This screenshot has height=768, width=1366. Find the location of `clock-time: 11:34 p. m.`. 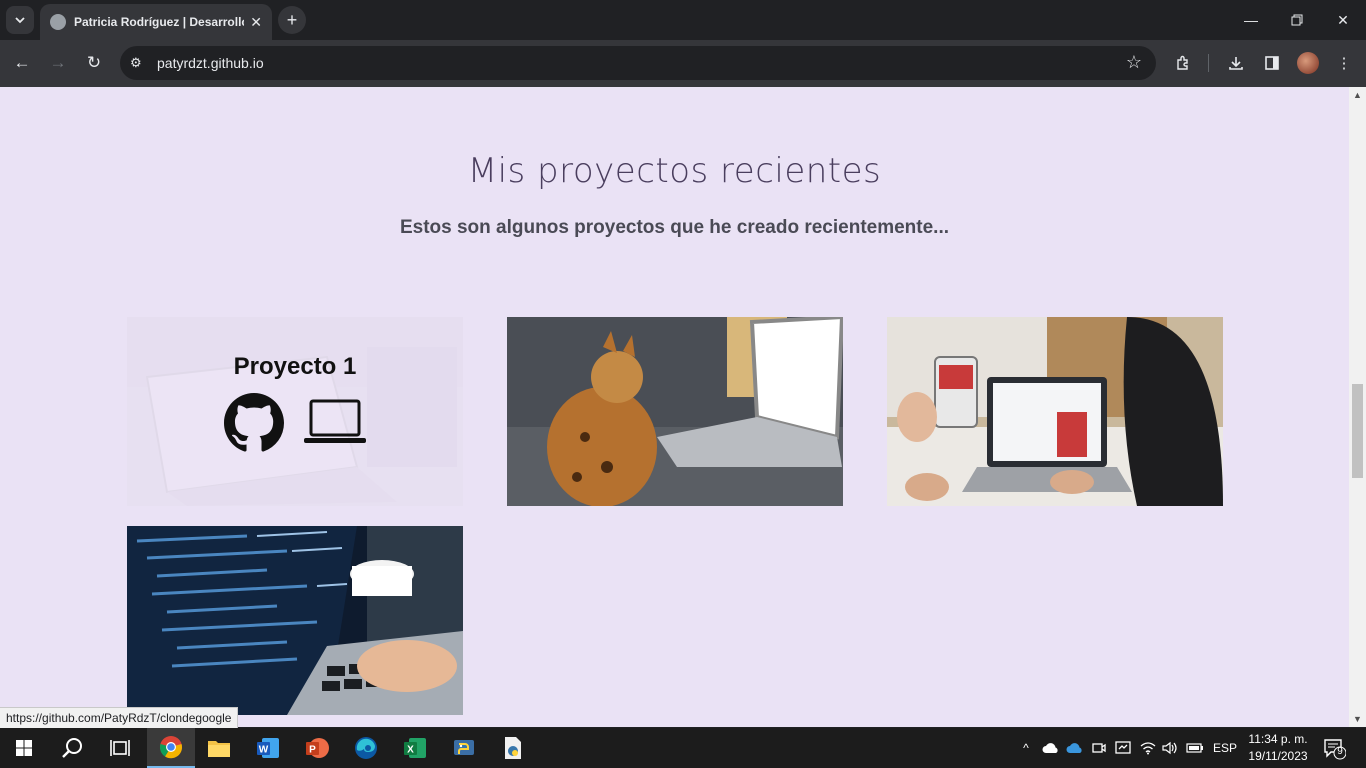

clock-time: 11:34 p. m. is located at coordinates (1278, 739).